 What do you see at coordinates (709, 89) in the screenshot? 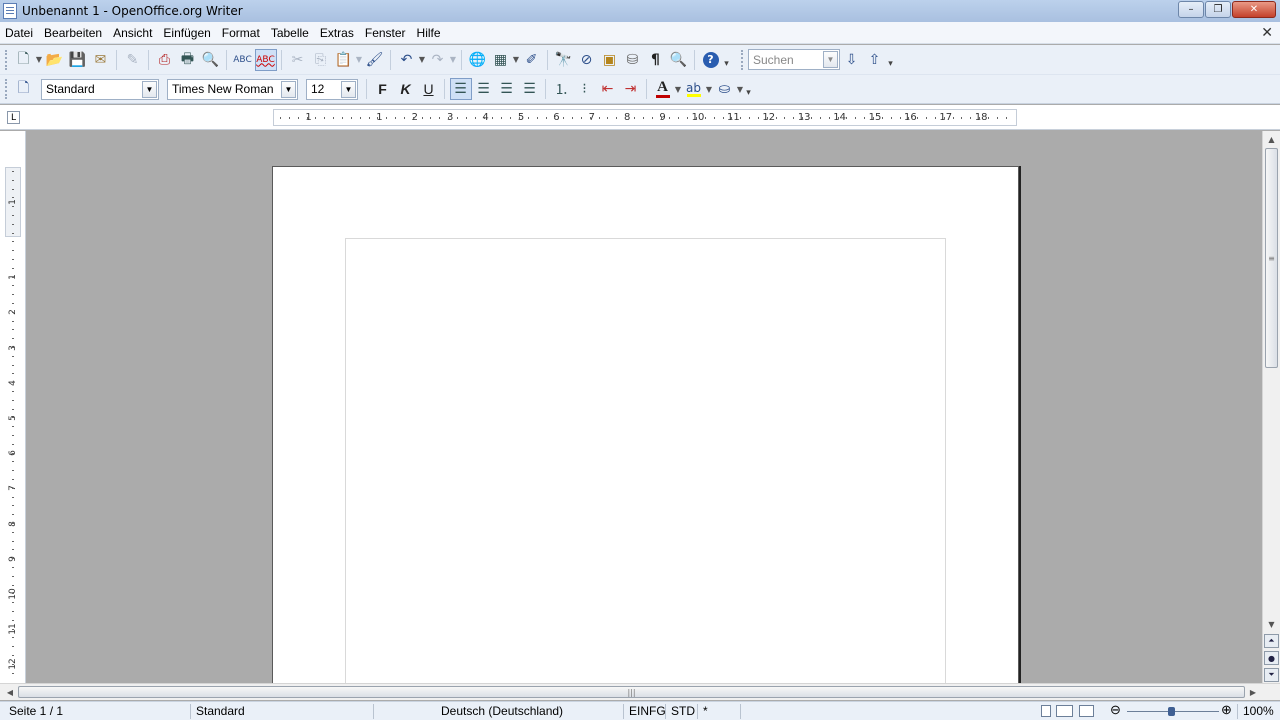
I see `highlighting-dropdown-arrow: ▼` at bounding box center [709, 89].